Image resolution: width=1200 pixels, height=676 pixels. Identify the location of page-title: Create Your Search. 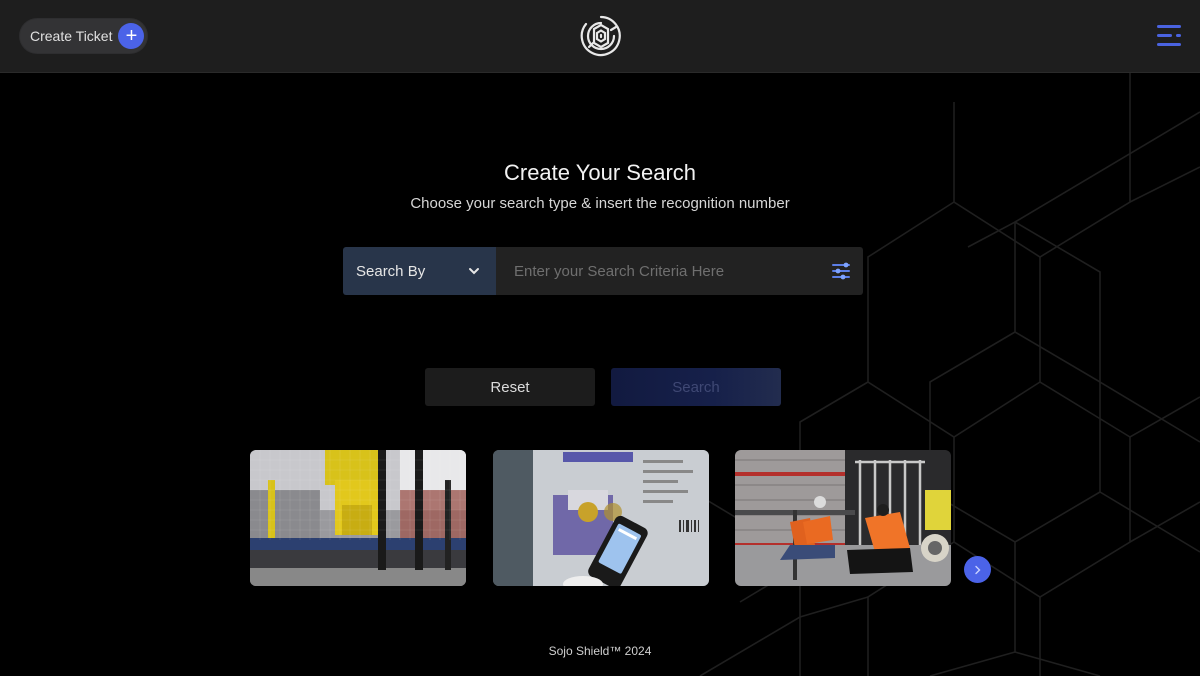
(600, 172).